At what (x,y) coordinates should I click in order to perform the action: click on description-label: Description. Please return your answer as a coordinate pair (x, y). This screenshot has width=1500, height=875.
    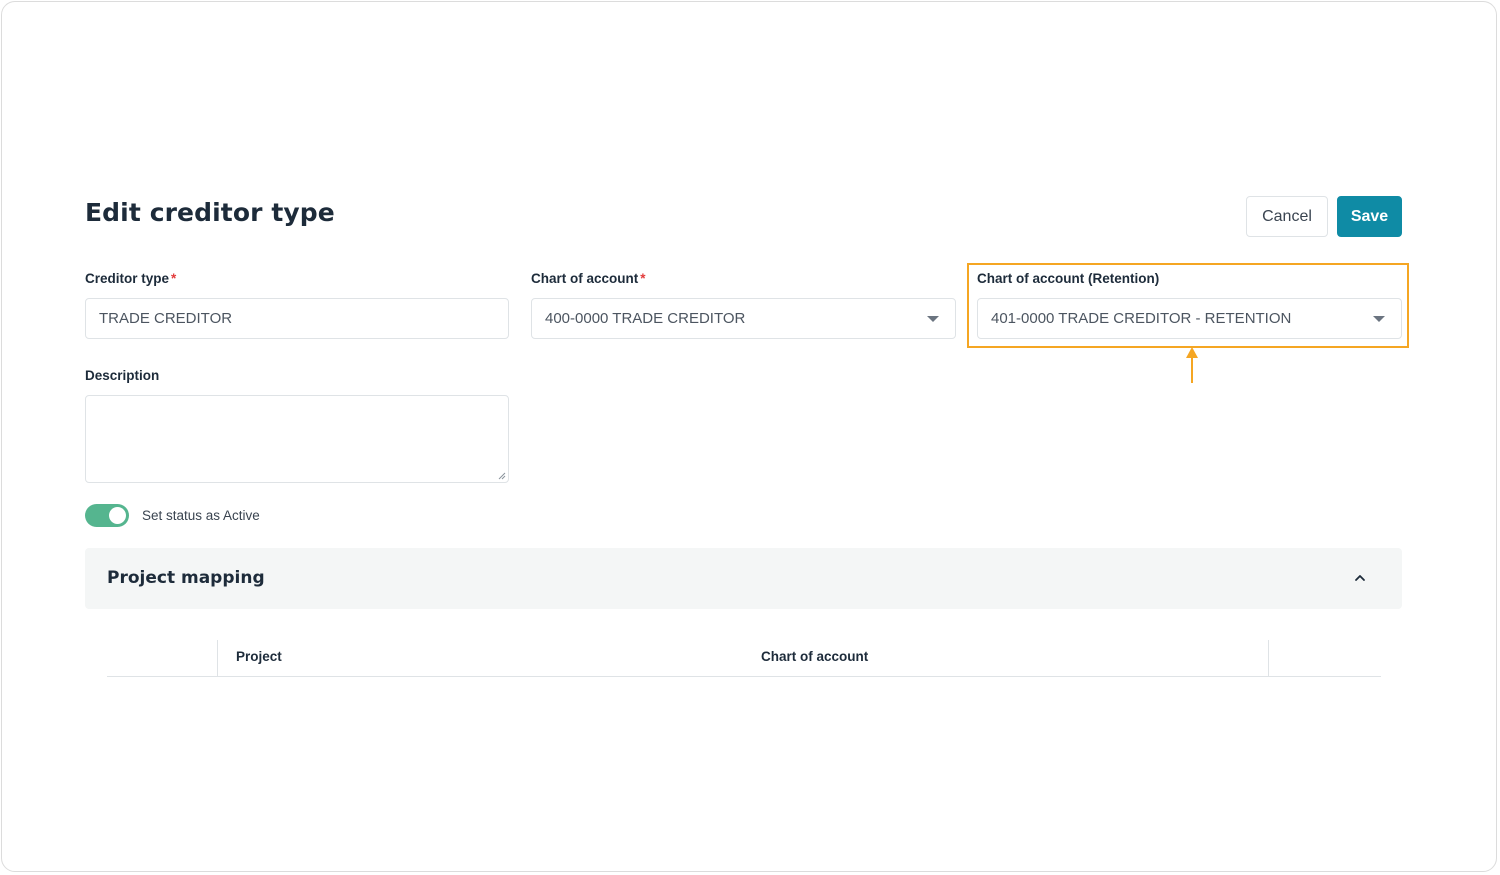
    Looking at the image, I should click on (122, 375).